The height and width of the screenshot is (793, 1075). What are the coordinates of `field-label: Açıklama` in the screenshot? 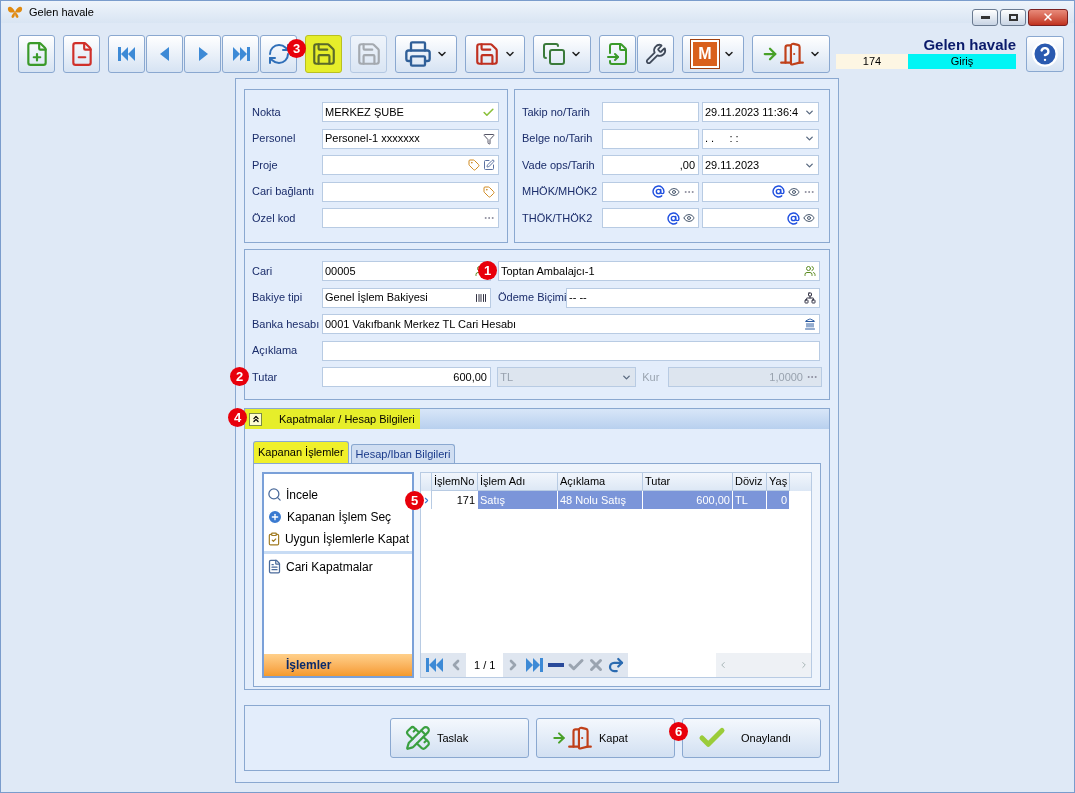 It's located at (275, 351).